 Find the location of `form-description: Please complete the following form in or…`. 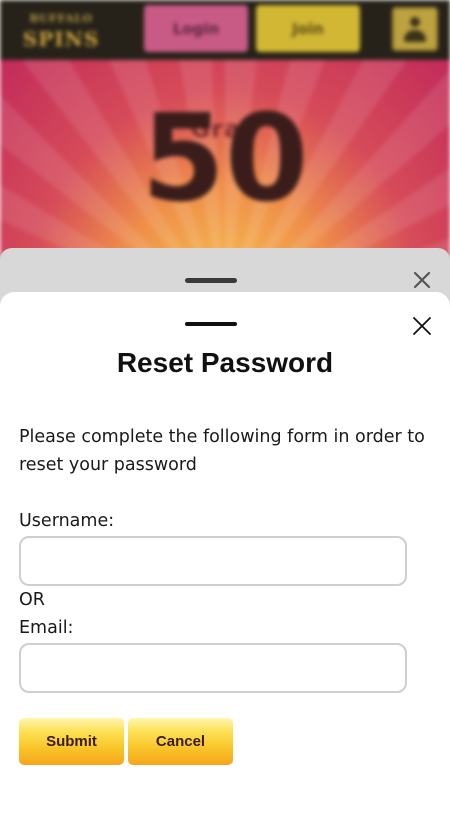

form-description: Please complete the following form in or… is located at coordinates (222, 451).